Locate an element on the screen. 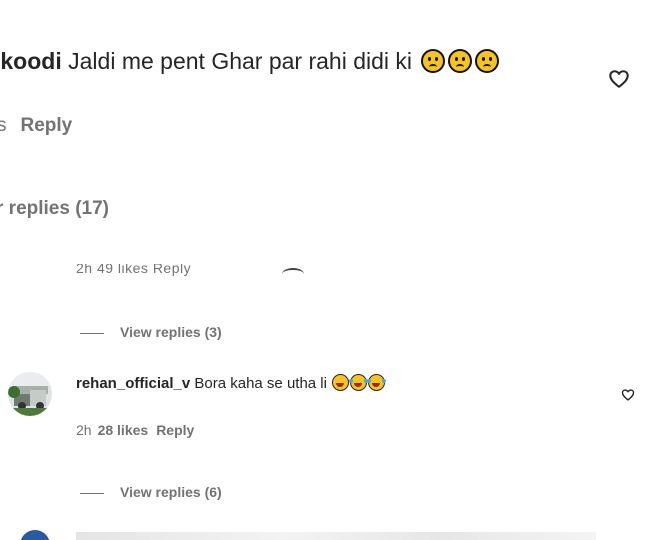 This screenshot has height=540, width=650. comment-meta: 2h 28 likes Reply is located at coordinates (135, 430).